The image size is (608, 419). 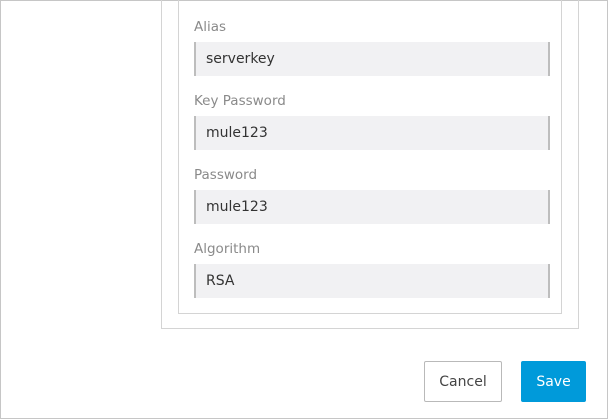 What do you see at coordinates (372, 59) in the screenshot?
I see `alias-input` at bounding box center [372, 59].